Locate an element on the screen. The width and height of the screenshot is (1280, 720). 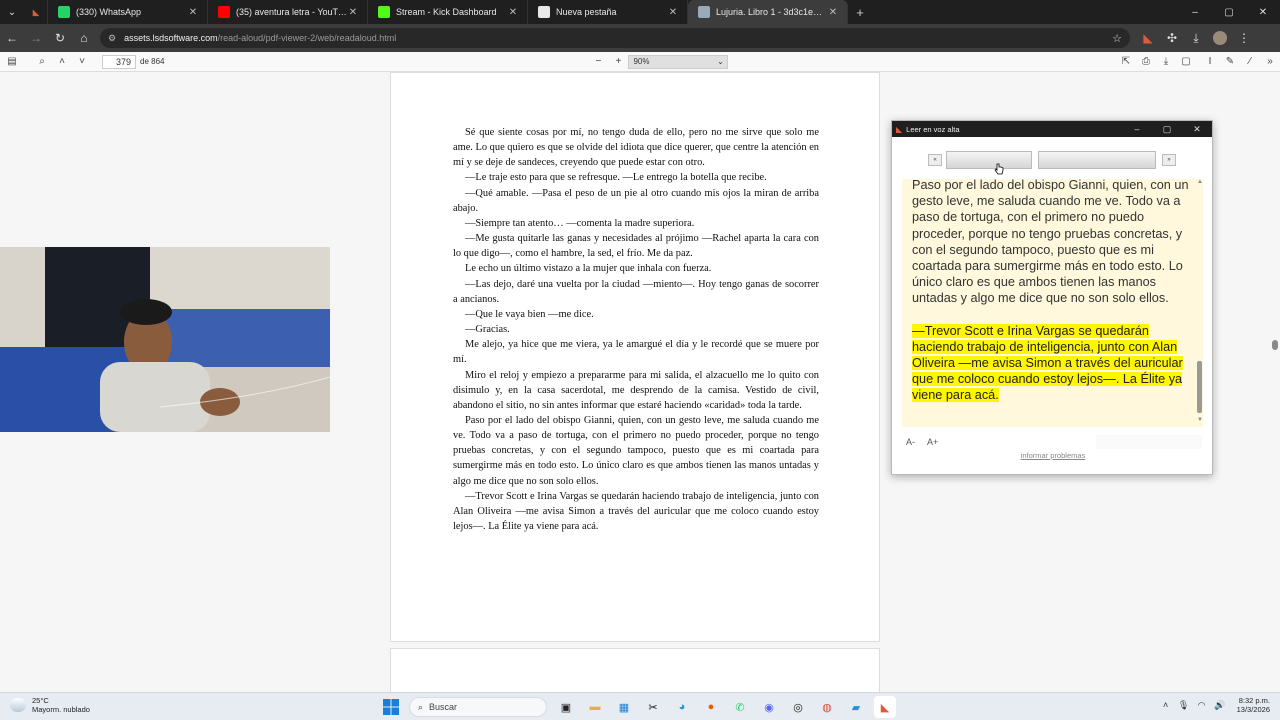
capcut-icon: ✂ is located at coordinates (653, 707).